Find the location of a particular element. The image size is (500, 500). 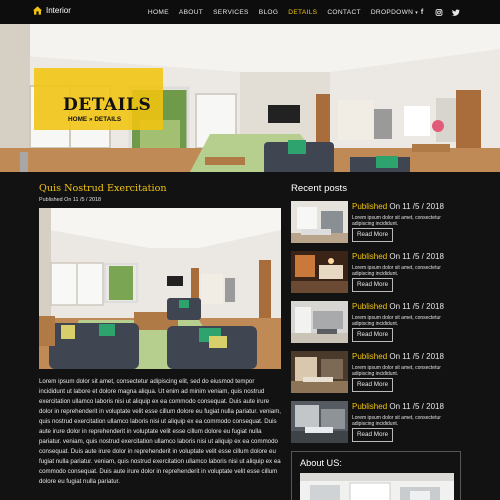

breadcrumb-home-link: HOME is located at coordinates (77, 119).